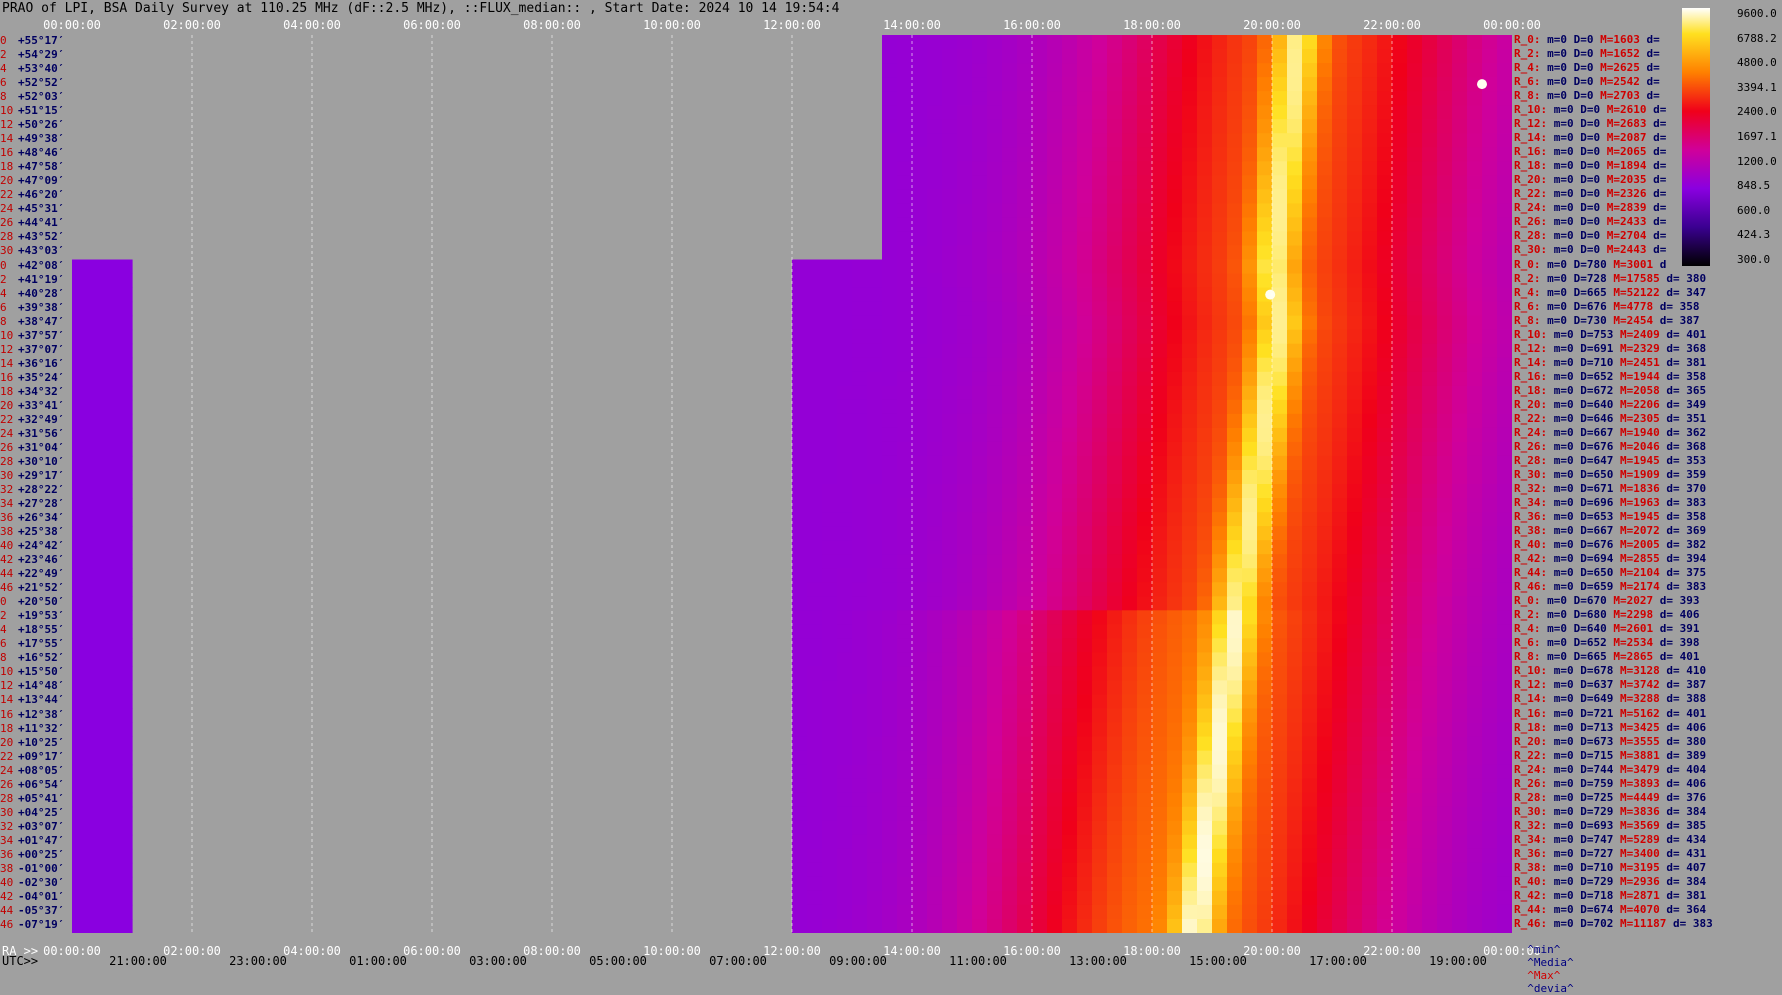 The height and width of the screenshot is (995, 1782). I want to click on row-stat: R_34: m=0 D=696 M=1963 d= 383, so click(1610, 503).